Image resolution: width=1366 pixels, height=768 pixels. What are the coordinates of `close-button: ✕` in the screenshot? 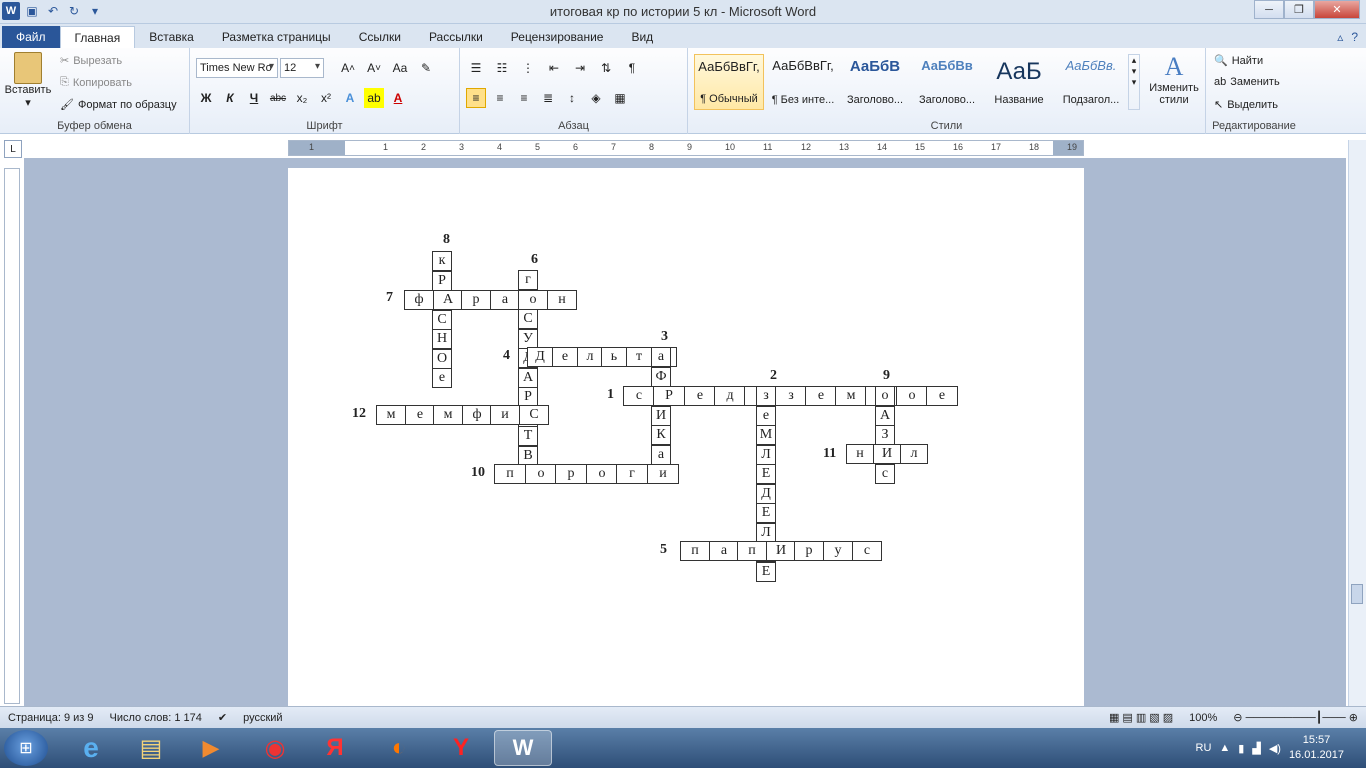 It's located at (1337, 9).